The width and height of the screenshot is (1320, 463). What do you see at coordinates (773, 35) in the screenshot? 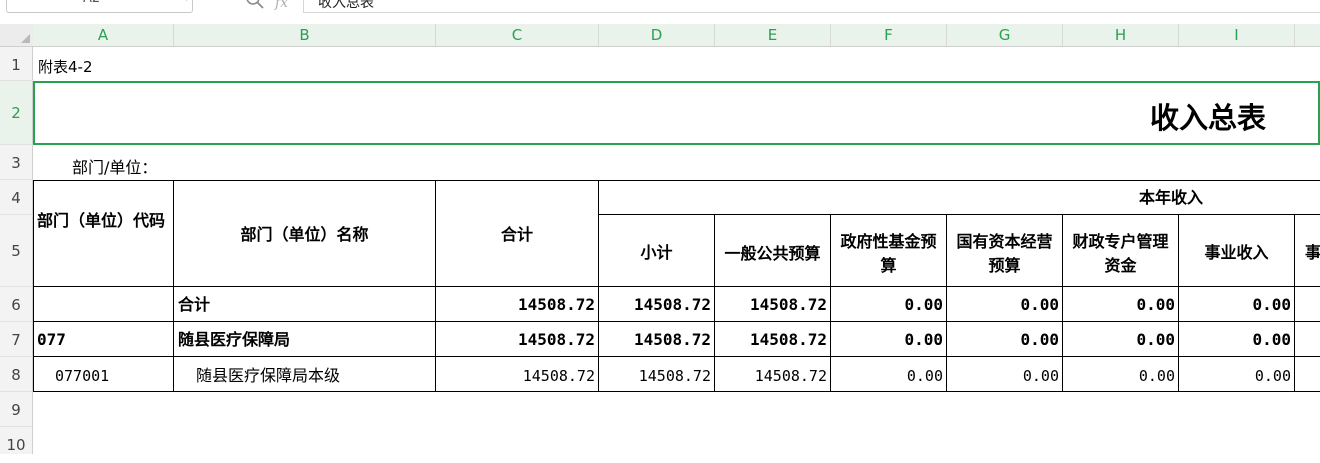
I see `column-header-e: E` at bounding box center [773, 35].